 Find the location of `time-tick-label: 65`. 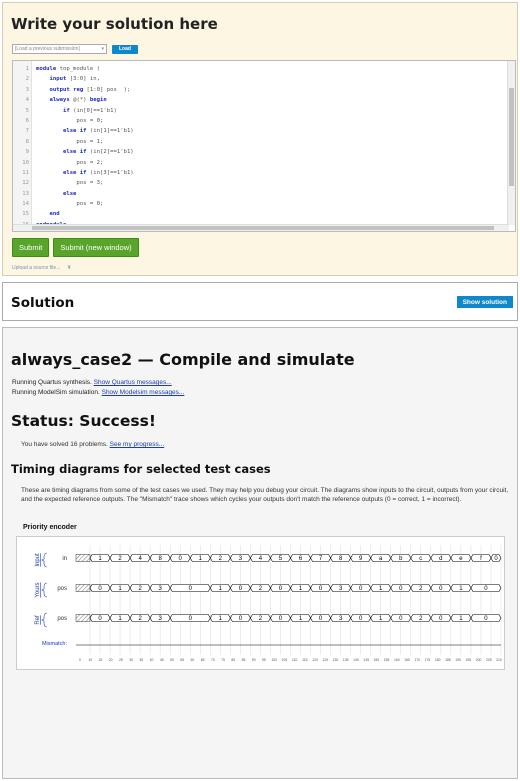

time-tick-label: 65 is located at coordinates (203, 660).